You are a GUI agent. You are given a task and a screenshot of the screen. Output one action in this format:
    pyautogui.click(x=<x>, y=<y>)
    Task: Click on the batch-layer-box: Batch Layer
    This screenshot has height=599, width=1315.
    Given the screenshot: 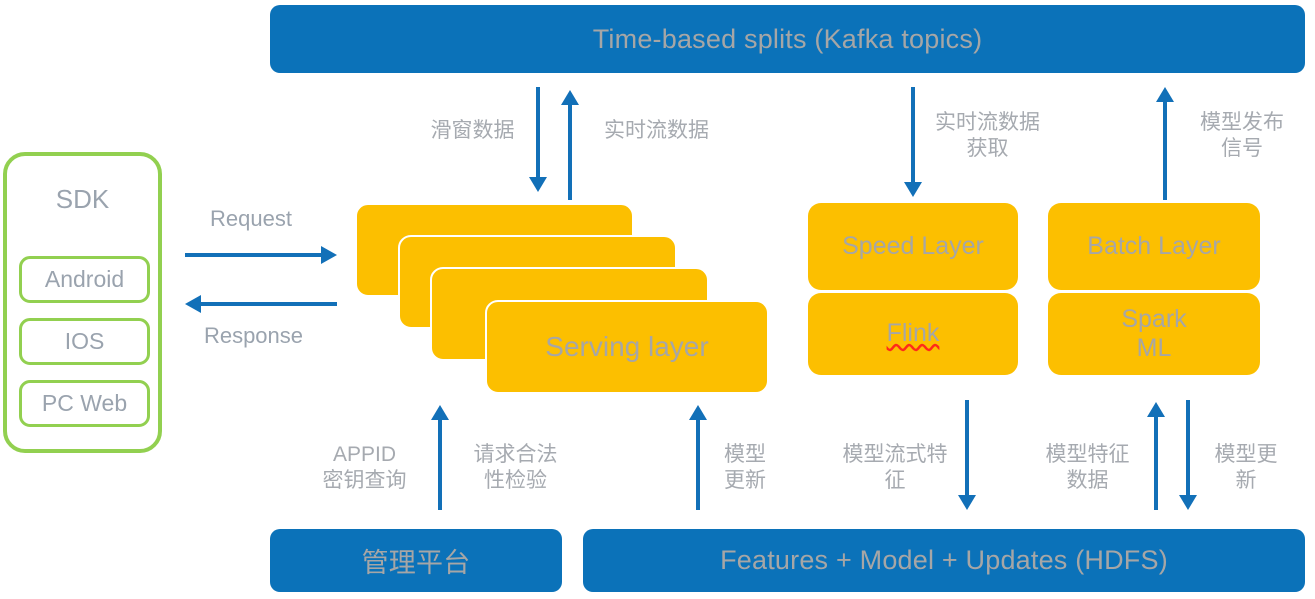 What is the action you would take?
    pyautogui.click(x=1154, y=246)
    